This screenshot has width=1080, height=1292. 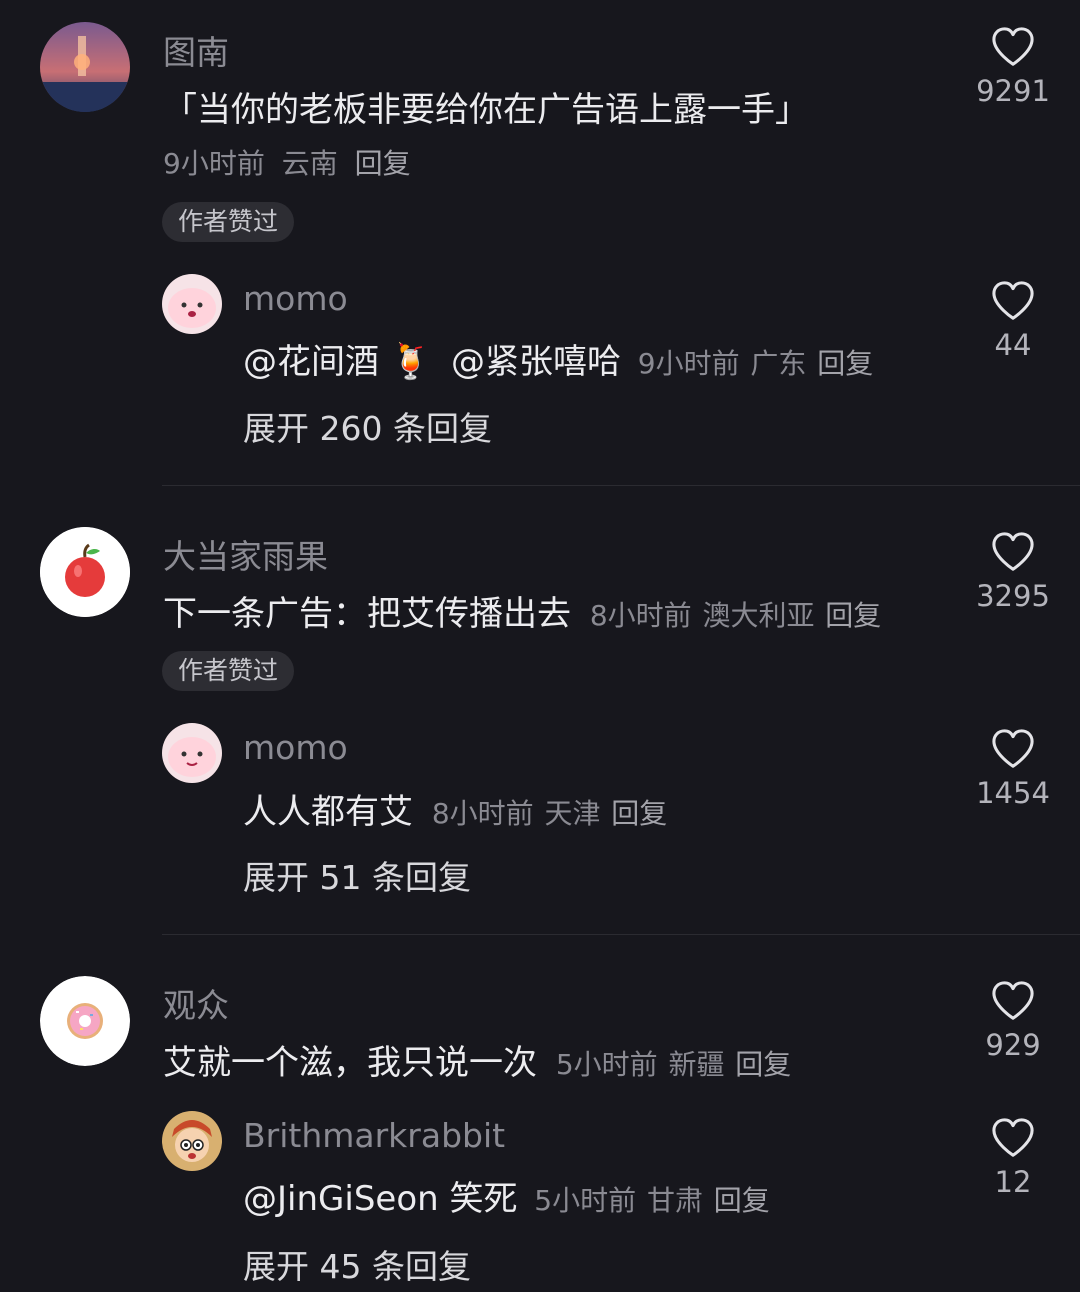 I want to click on mention-link: @花间酒, so click(x=311, y=362).